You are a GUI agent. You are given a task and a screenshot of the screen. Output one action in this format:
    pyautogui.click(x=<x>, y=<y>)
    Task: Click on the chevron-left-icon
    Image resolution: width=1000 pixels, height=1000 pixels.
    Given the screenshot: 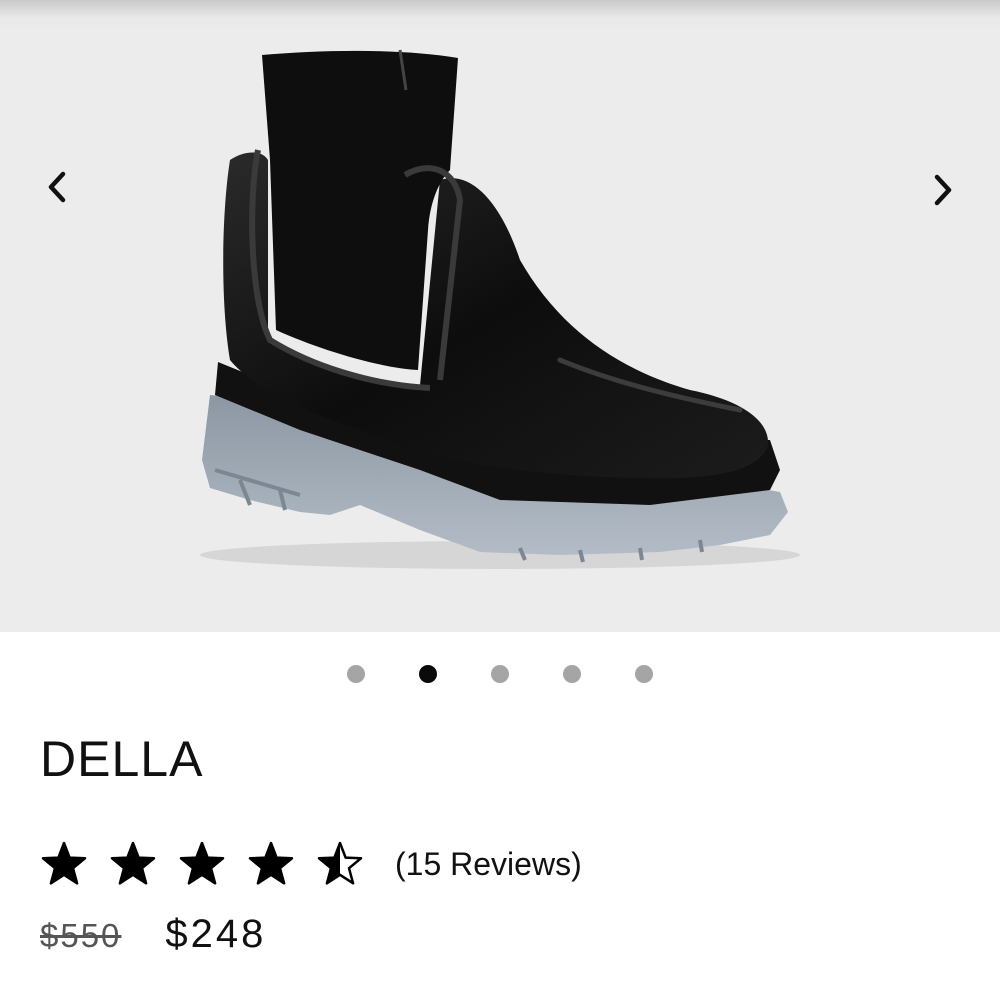 What is the action you would take?
    pyautogui.click(x=57, y=187)
    